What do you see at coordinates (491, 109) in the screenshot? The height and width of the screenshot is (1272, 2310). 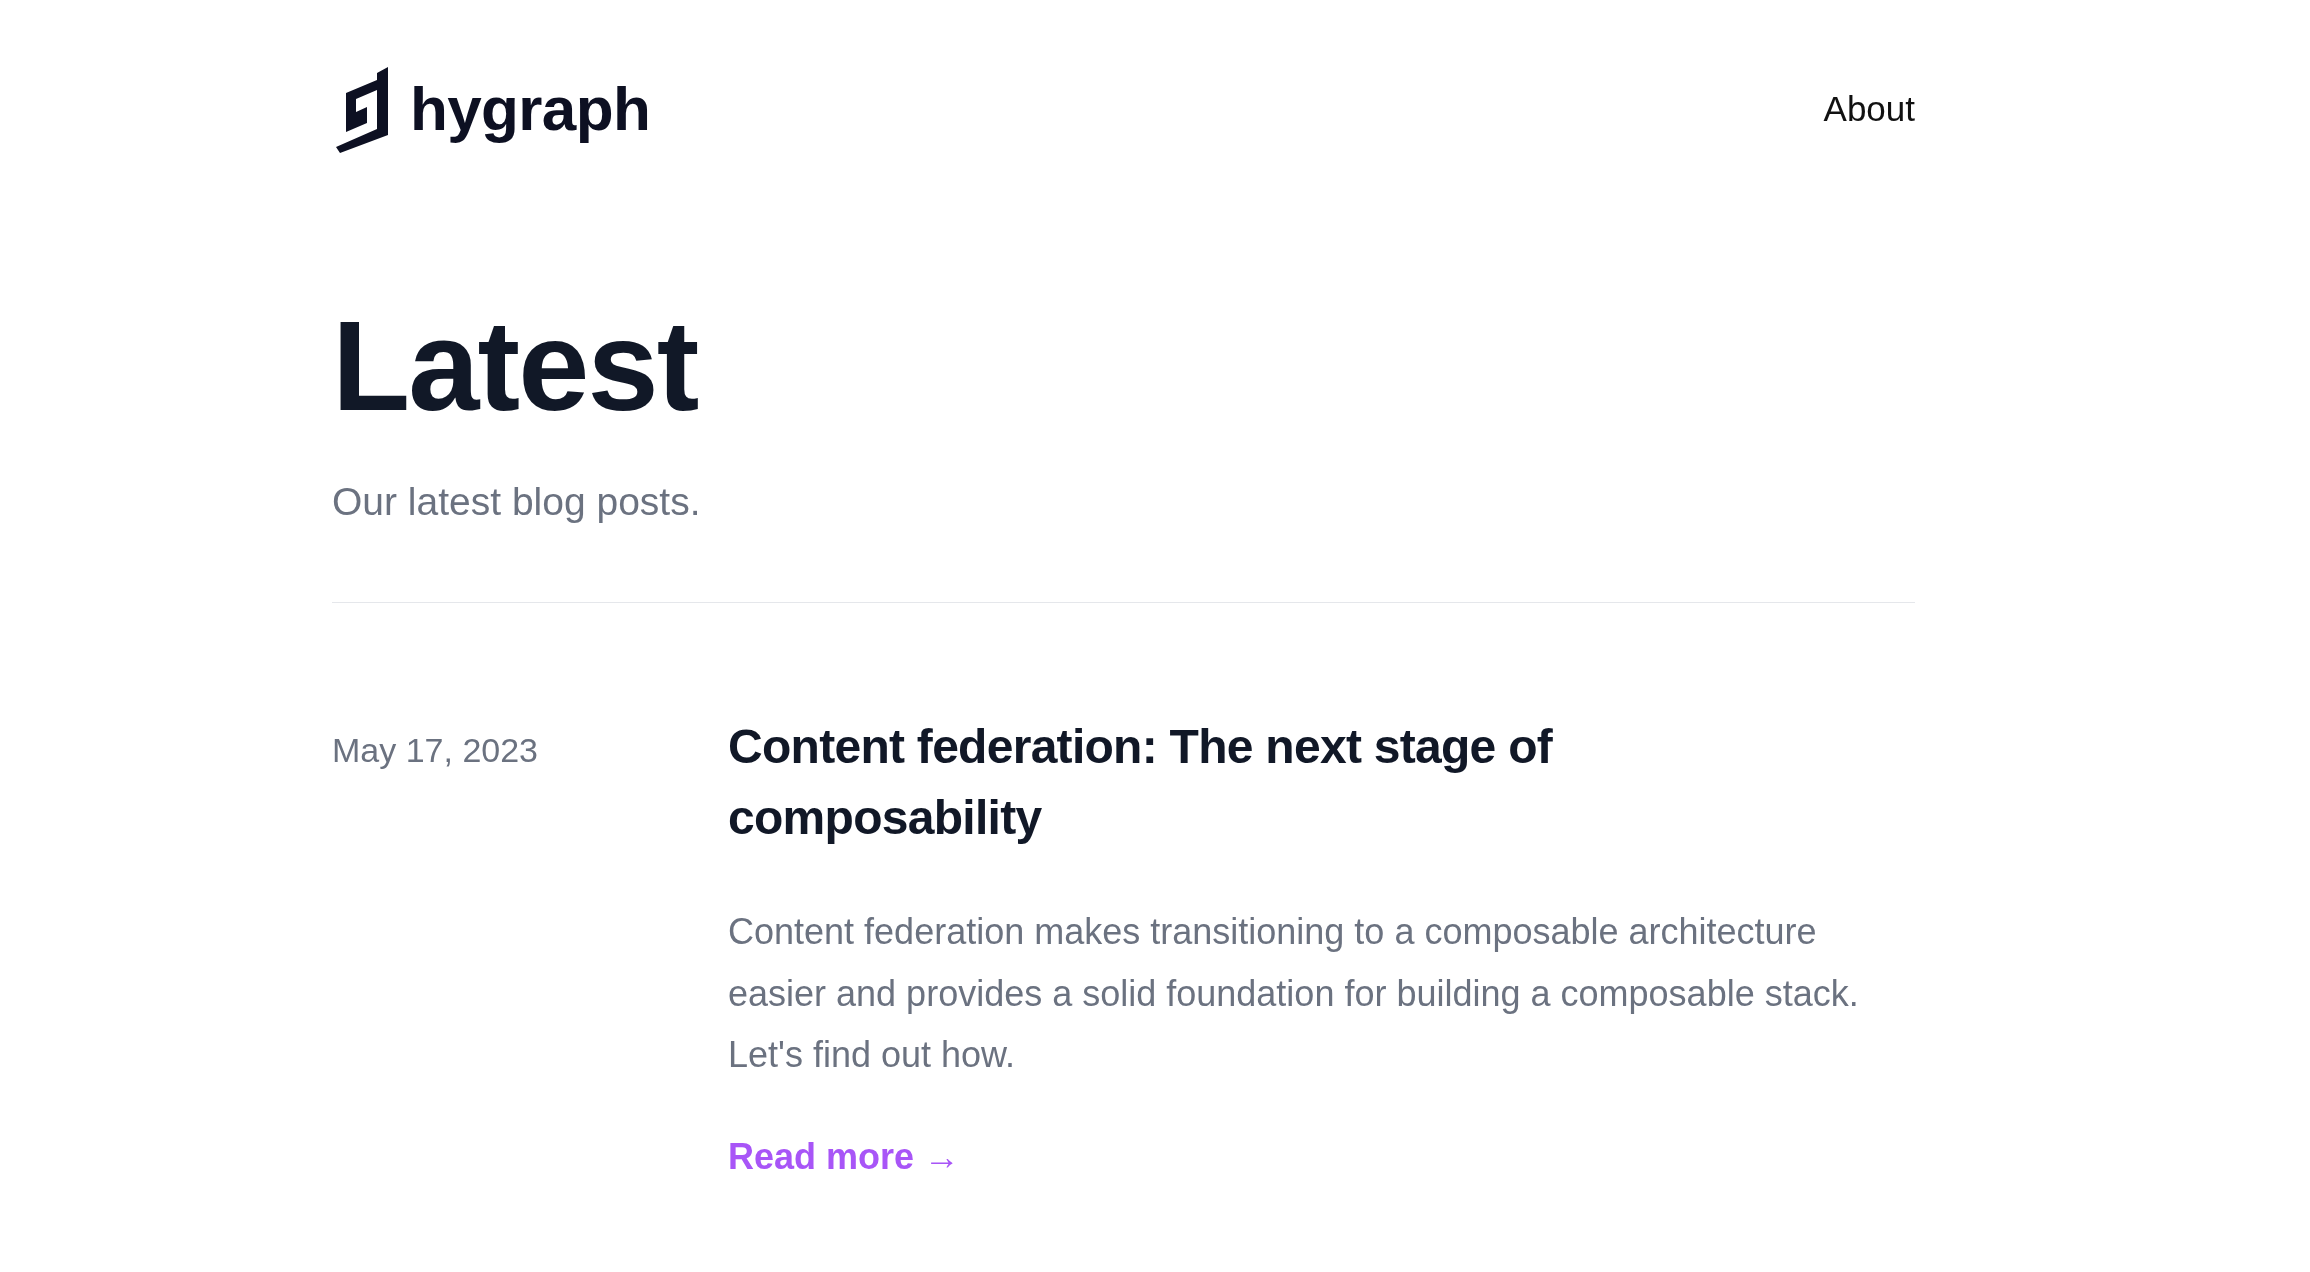 I see `home-logo-link: hygraph` at bounding box center [491, 109].